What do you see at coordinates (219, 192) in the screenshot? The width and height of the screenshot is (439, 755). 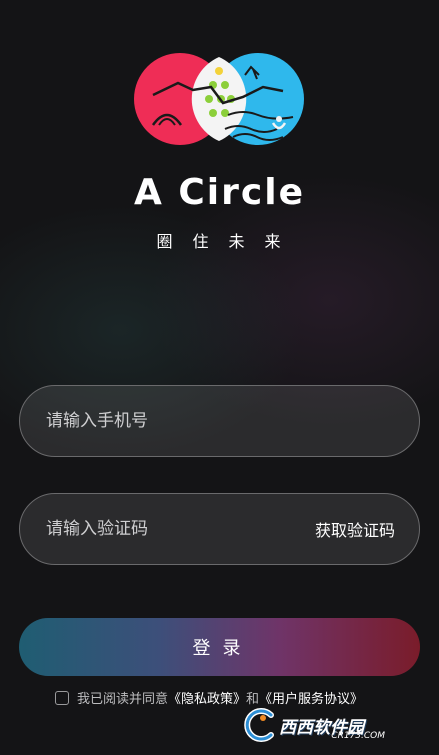 I see `app-title: A Circle` at bounding box center [219, 192].